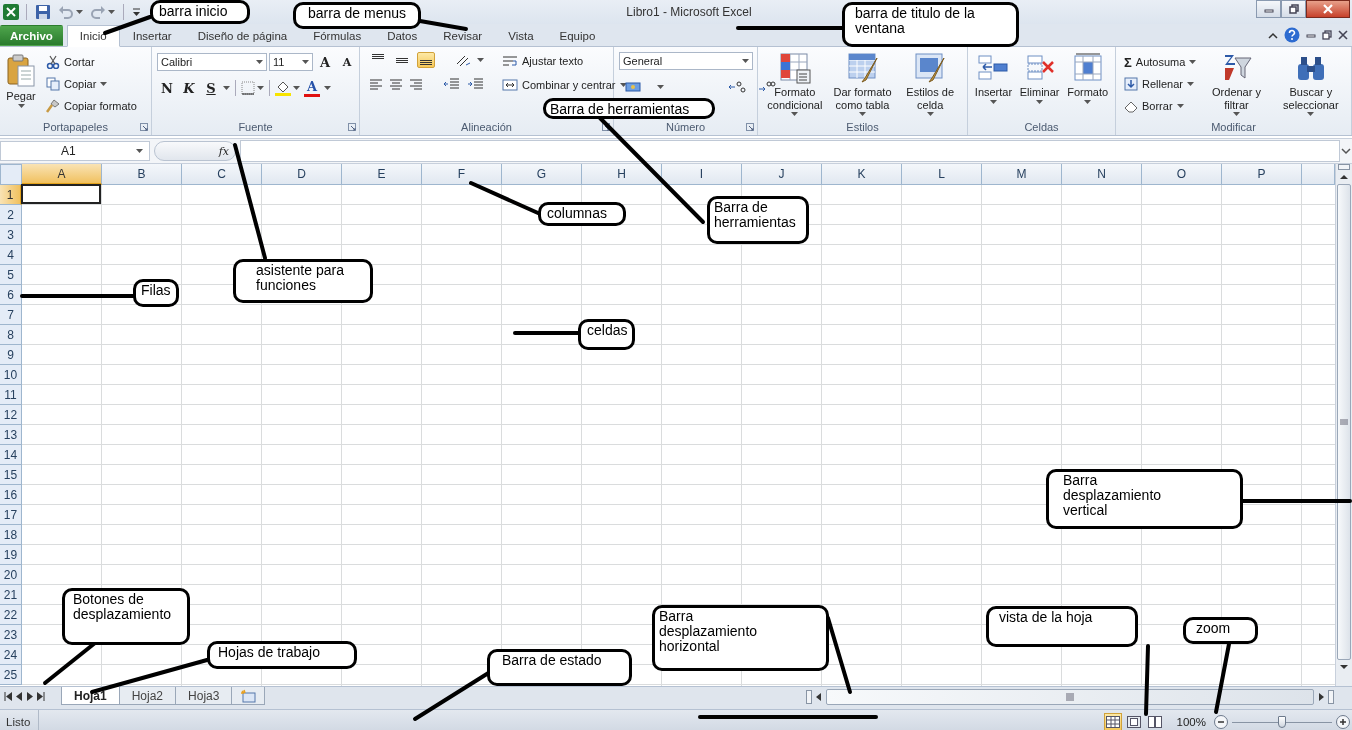 The image size is (1352, 730). I want to click on row-header: 25, so click(11, 675).